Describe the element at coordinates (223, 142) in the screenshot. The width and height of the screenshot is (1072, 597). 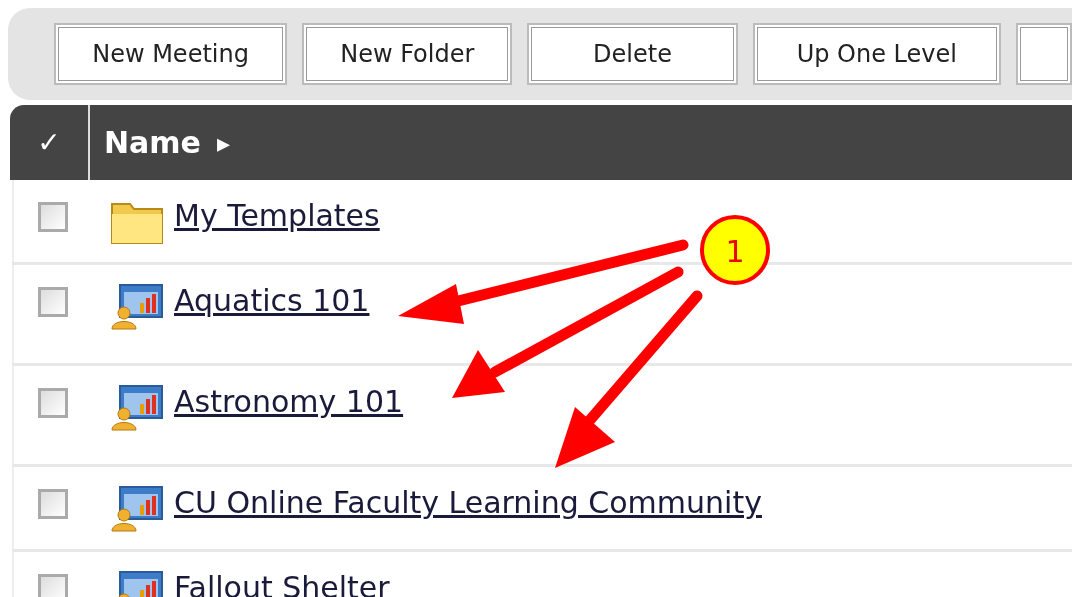
I see `sort-arrow-icon: ▸` at that location.